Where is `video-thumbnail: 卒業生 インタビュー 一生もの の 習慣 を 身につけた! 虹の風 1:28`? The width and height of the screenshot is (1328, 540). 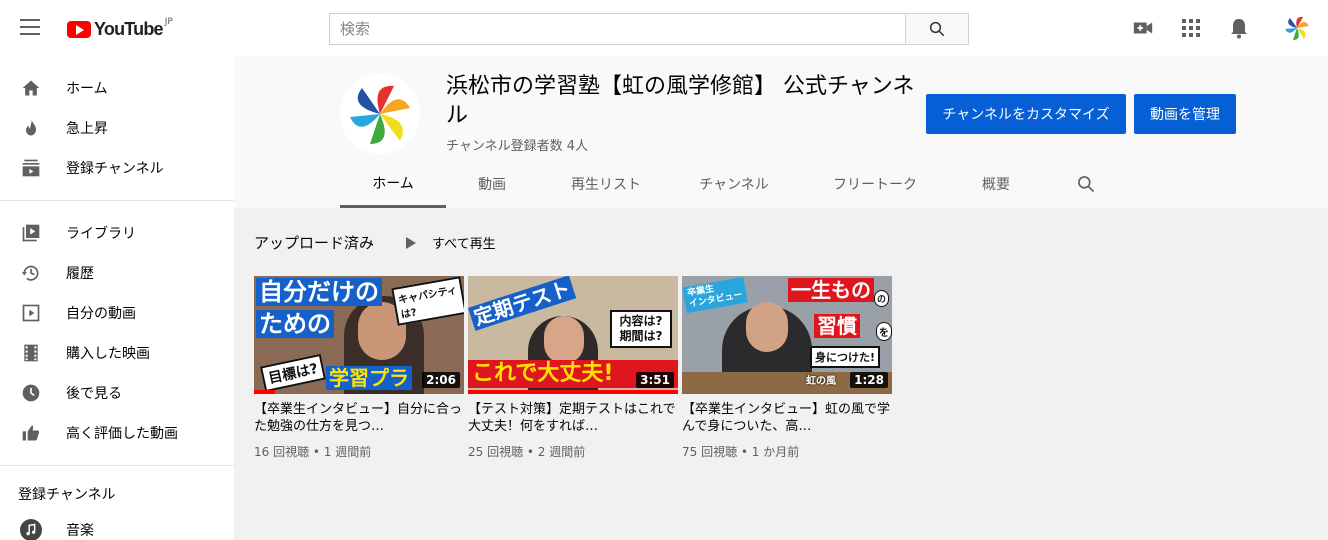
video-thumbnail: 卒業生 インタビュー 一生もの の 習慣 を 身につけた! 虹の風 1:28 is located at coordinates (787, 335).